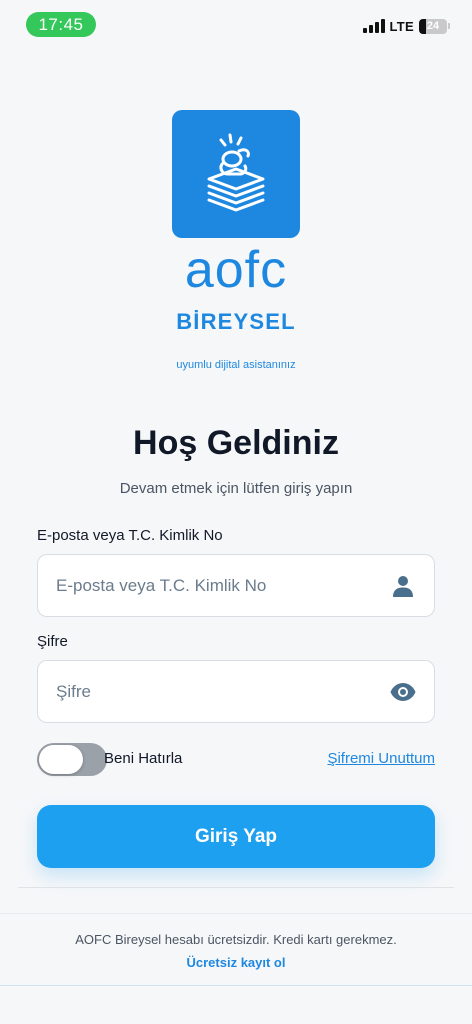 The image size is (472, 1024). Describe the element at coordinates (143, 758) in the screenshot. I see `remember-label: Beni Hatırla` at that location.